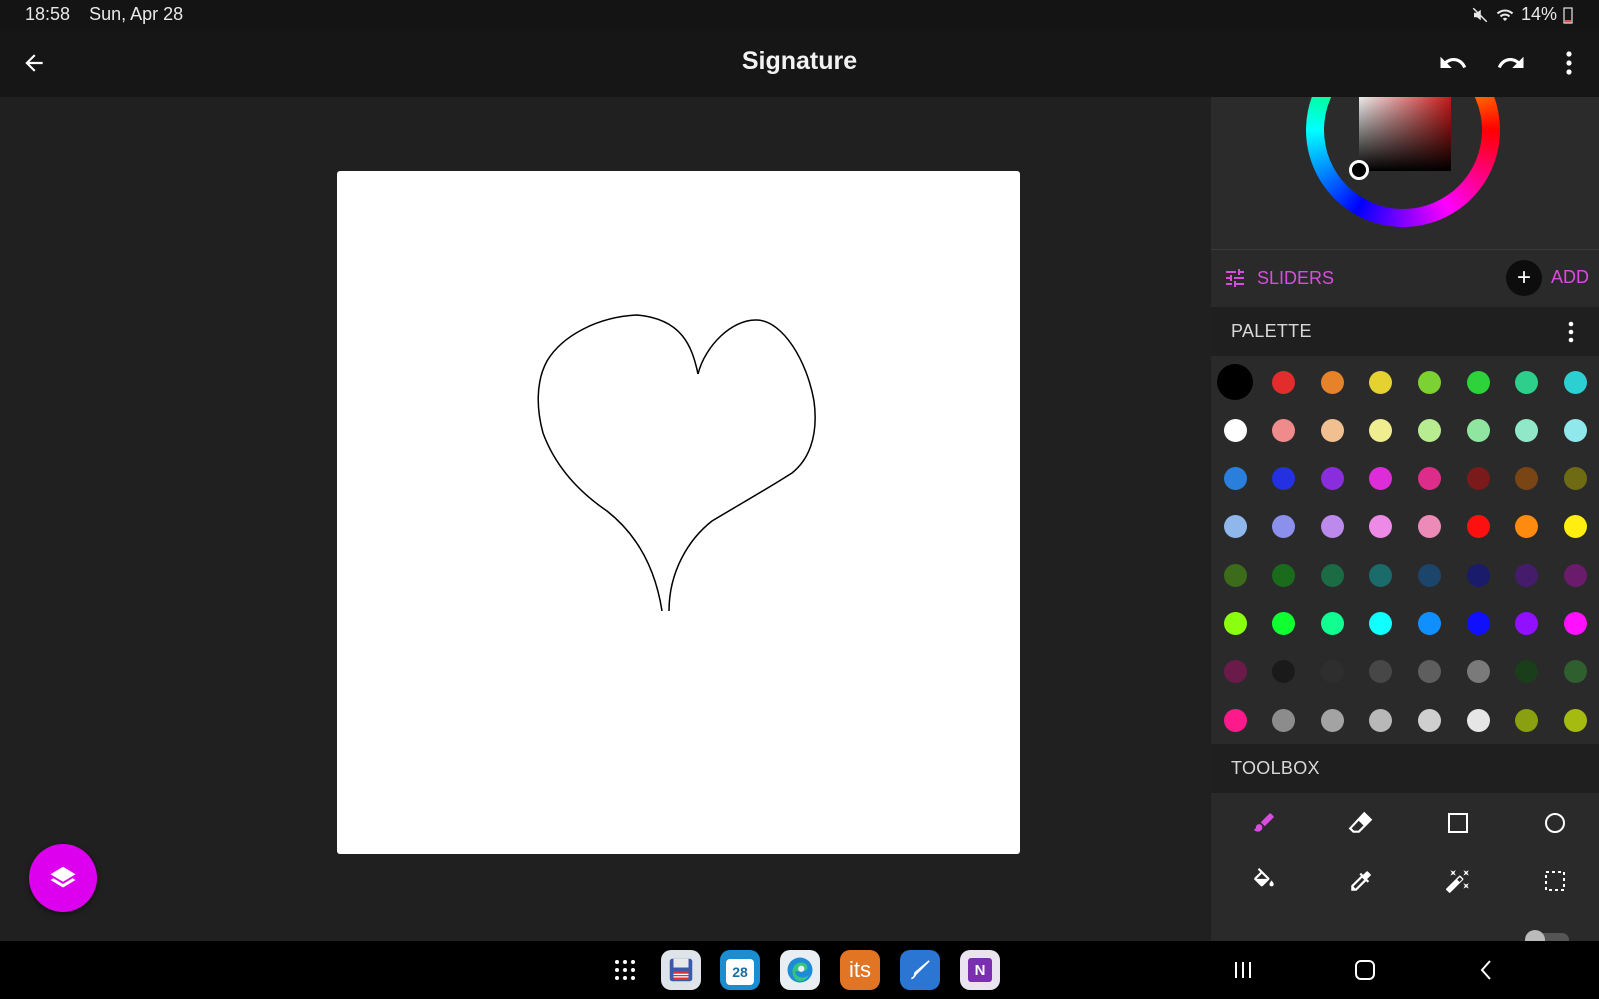 The image size is (1599, 999). Describe the element at coordinates (1361, 881) in the screenshot. I see `eyedropper-tool` at that location.